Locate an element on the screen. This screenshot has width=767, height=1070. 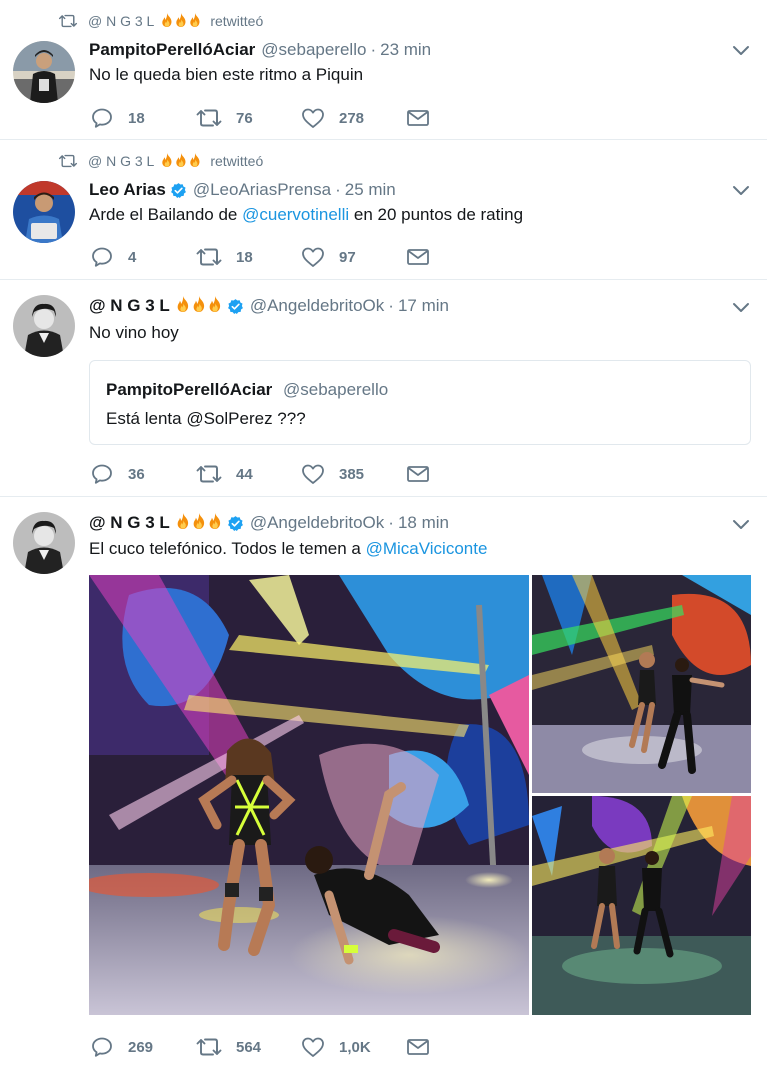
reply-button: 18 is located at coordinates (117, 118).